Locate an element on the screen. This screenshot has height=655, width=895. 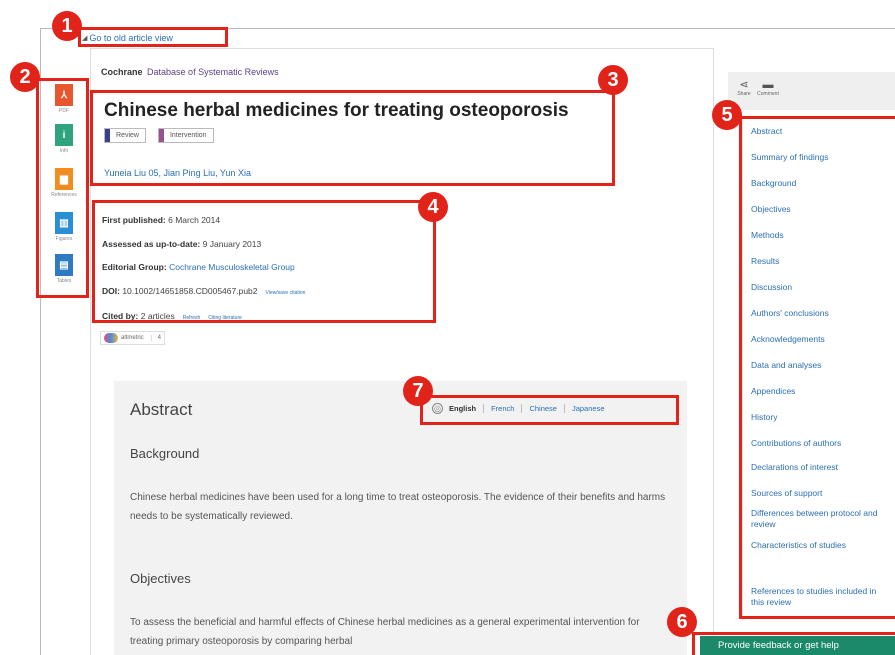
brand: Cochrane Database of Systematic Reviews is located at coordinates (190, 72).